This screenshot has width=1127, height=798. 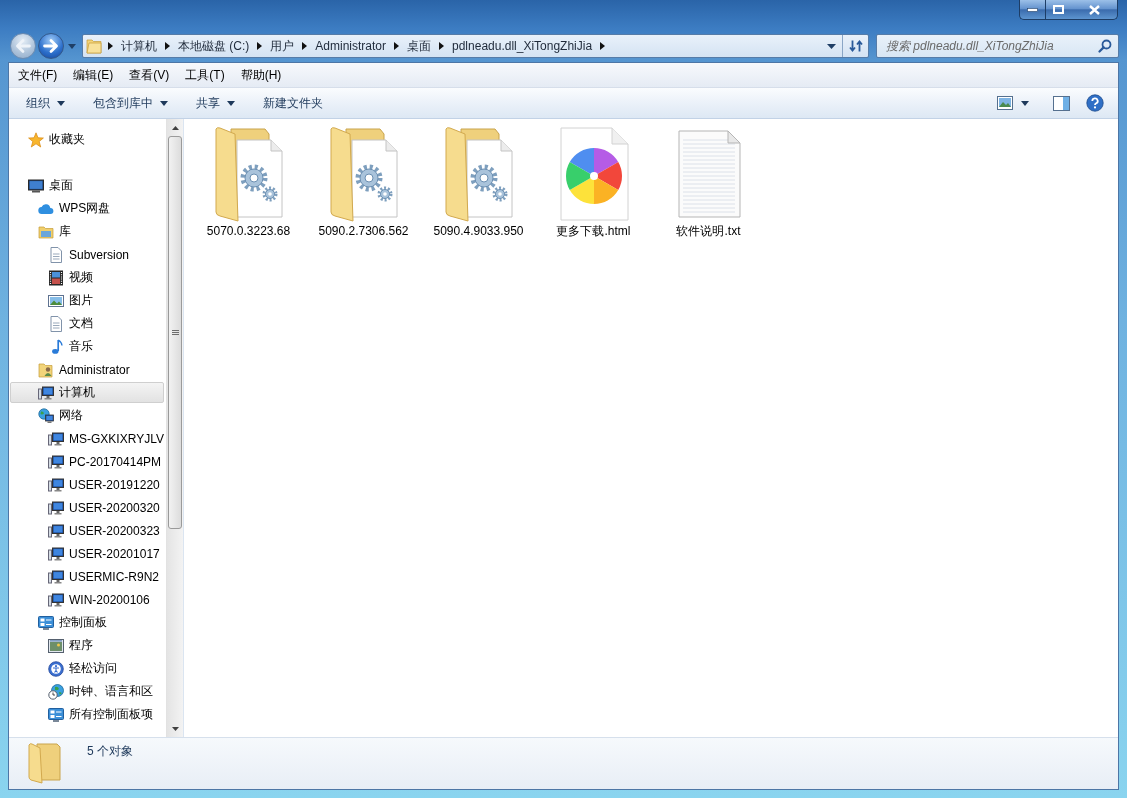 What do you see at coordinates (215, 103) in the screenshot?
I see `toolbar-button: 共享` at bounding box center [215, 103].